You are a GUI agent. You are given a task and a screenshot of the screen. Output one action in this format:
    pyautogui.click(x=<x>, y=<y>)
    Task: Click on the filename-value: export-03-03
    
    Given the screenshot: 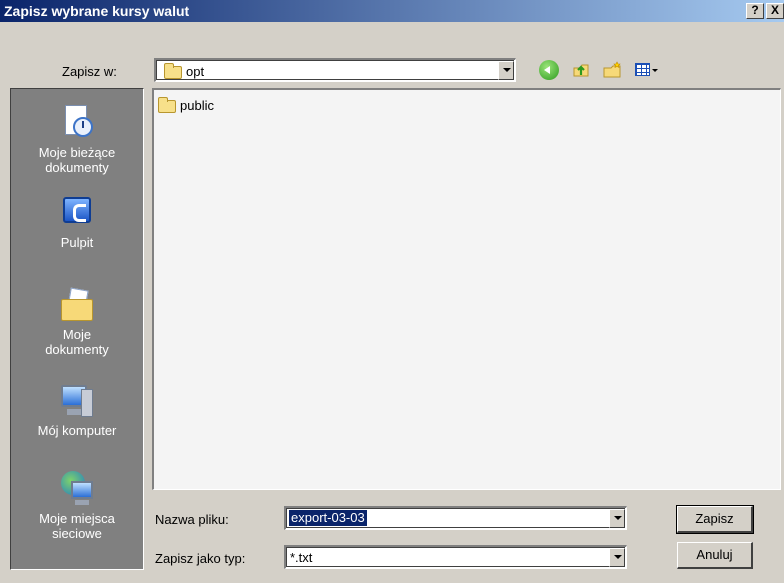 What is the action you would take?
    pyautogui.click(x=328, y=518)
    